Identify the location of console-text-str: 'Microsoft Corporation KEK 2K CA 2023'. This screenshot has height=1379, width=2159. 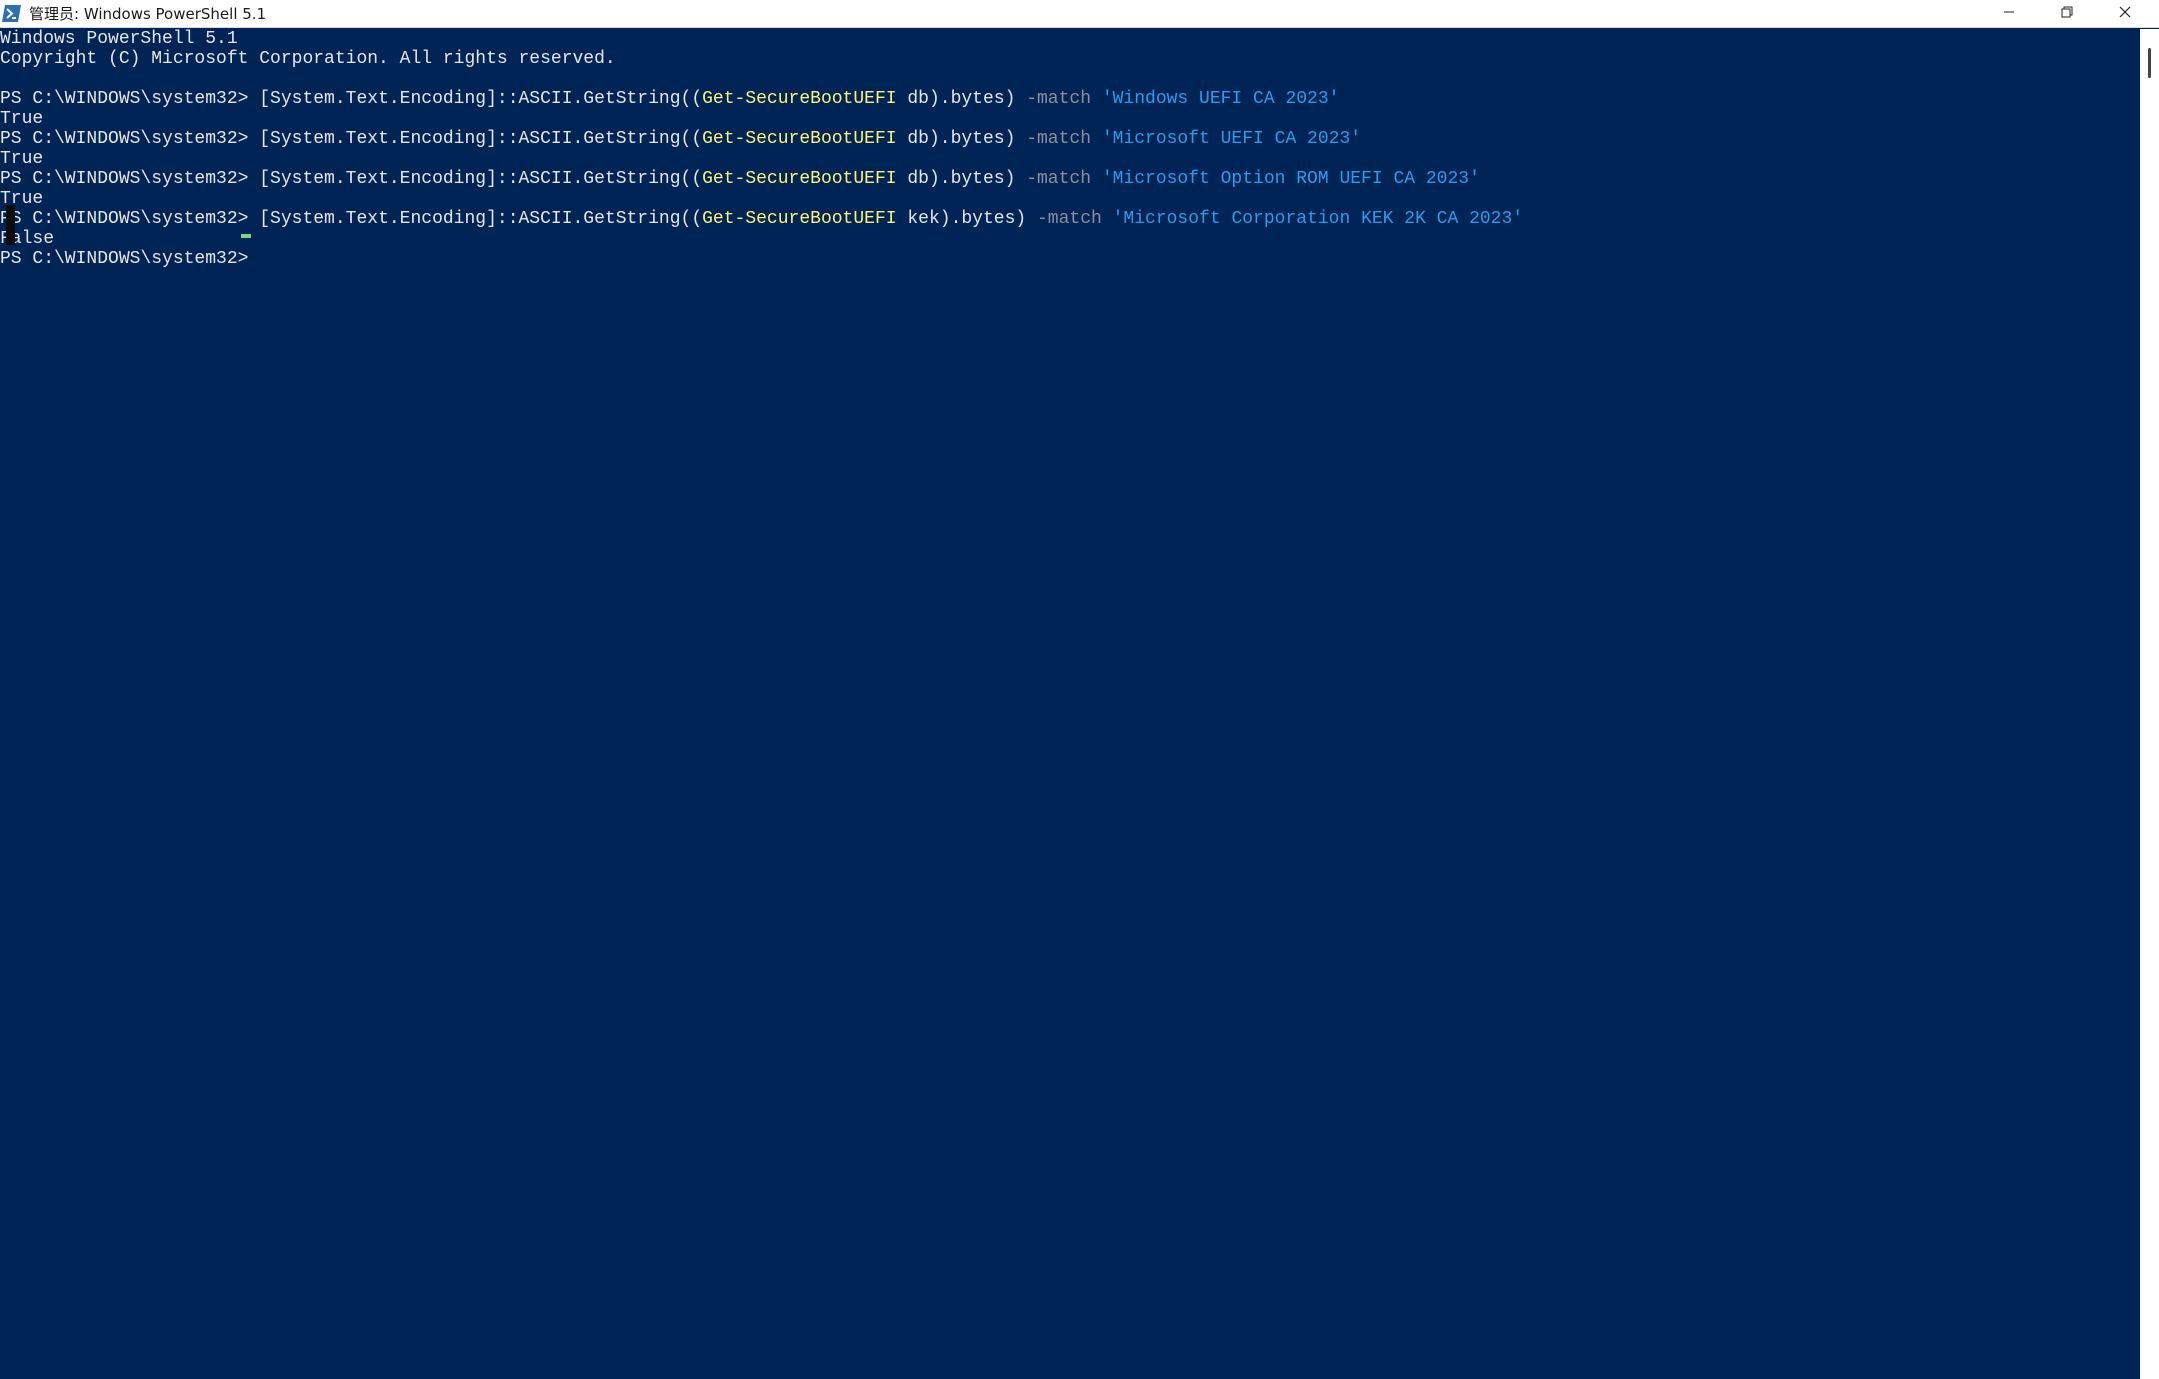
(1318, 219).